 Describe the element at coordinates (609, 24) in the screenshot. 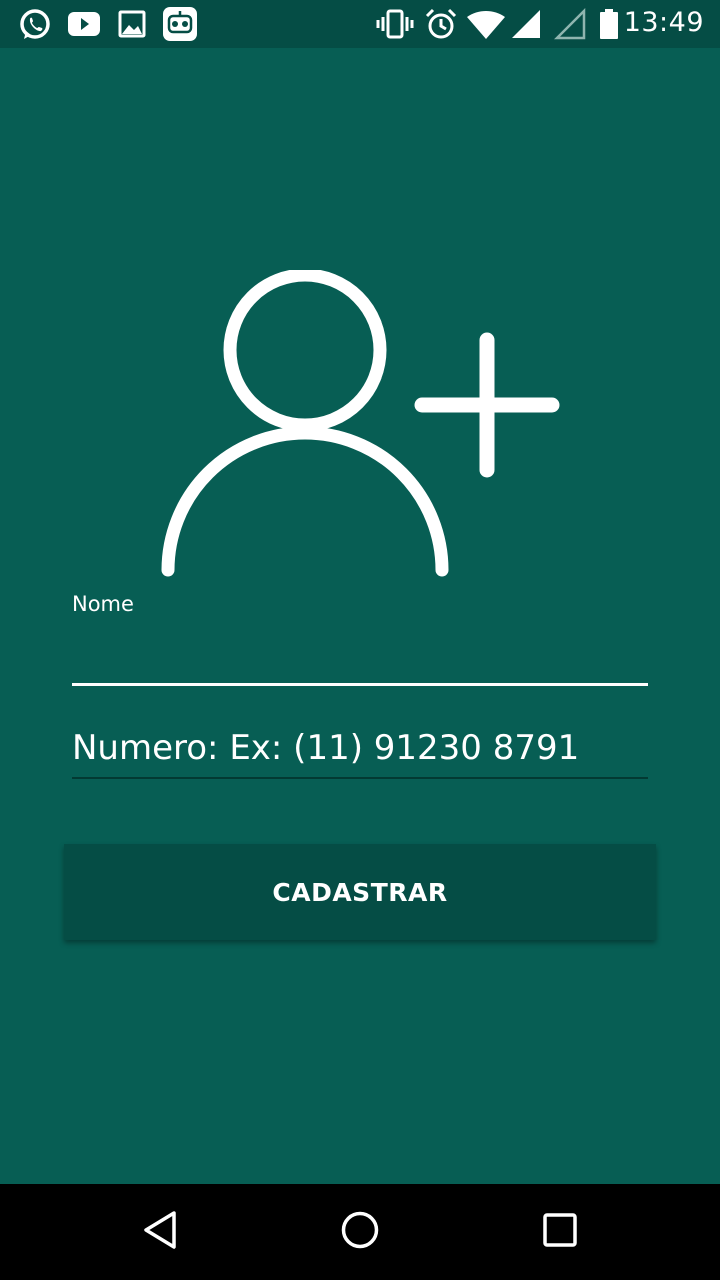

I see `battery-icon` at that location.